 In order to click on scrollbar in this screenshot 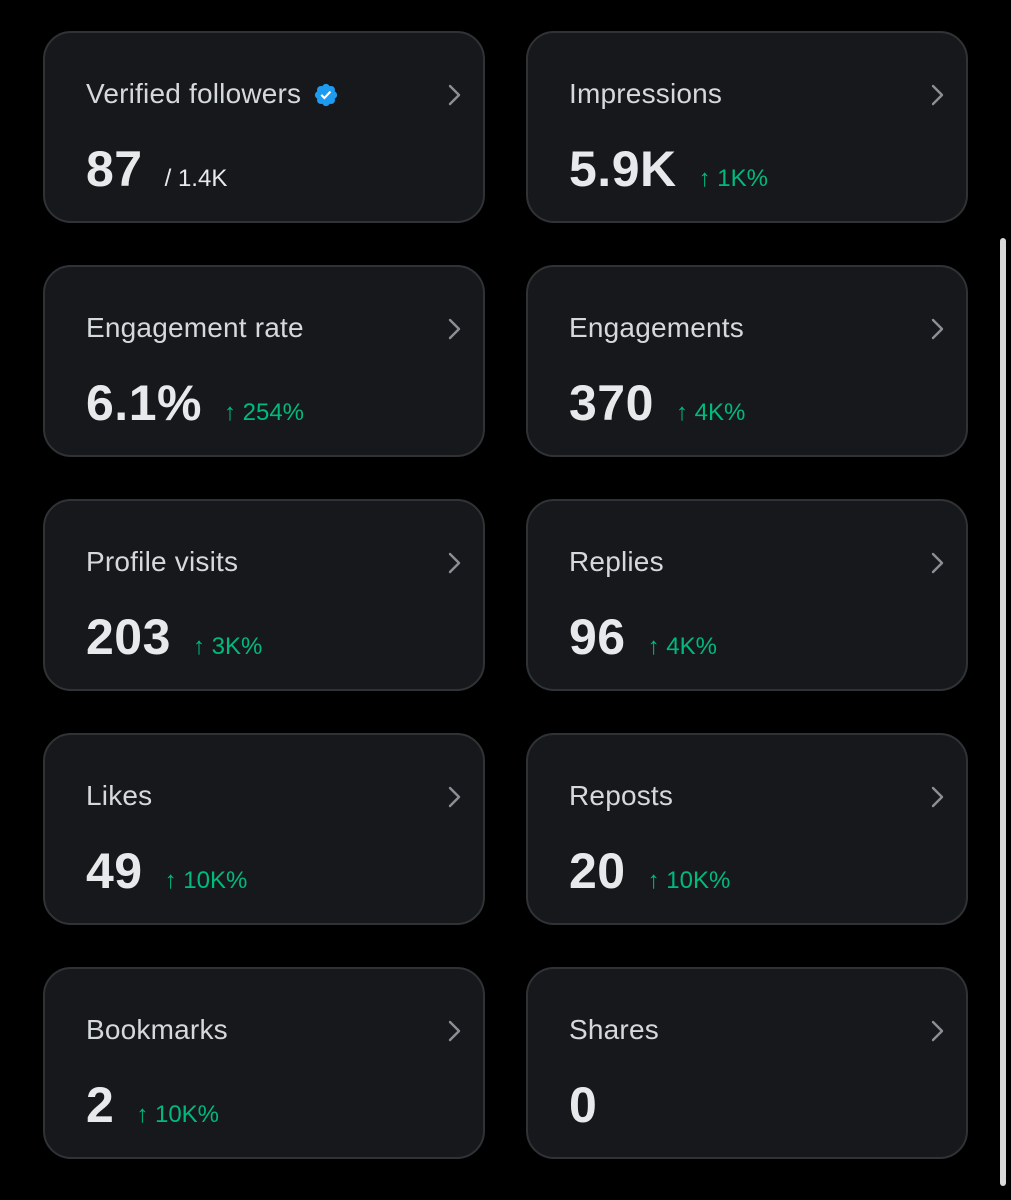, I will do `click(1003, 712)`.